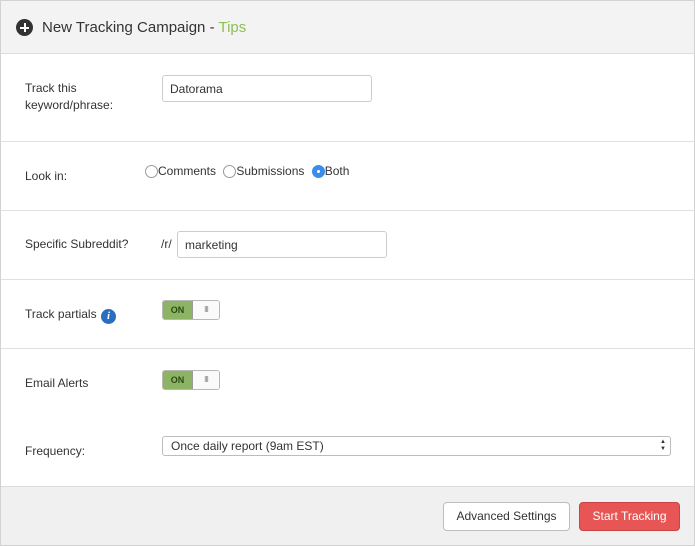 This screenshot has height=546, width=695. What do you see at coordinates (166, 244) in the screenshot?
I see `subreddit-prefix: /r/` at bounding box center [166, 244].